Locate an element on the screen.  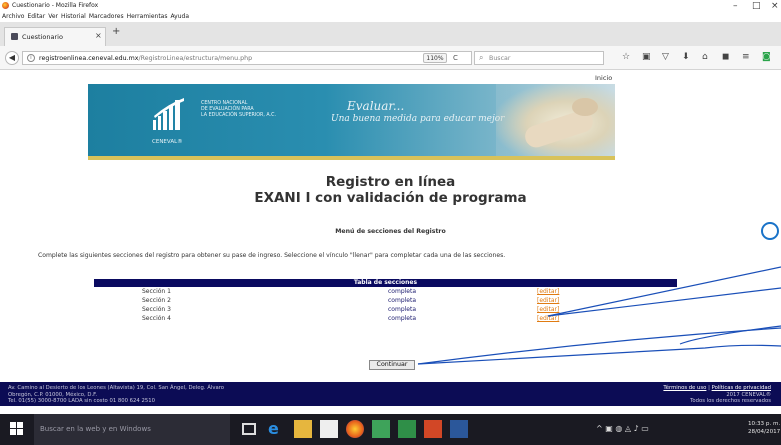
tab-label: Cuestionario is located at coordinates (42, 37).